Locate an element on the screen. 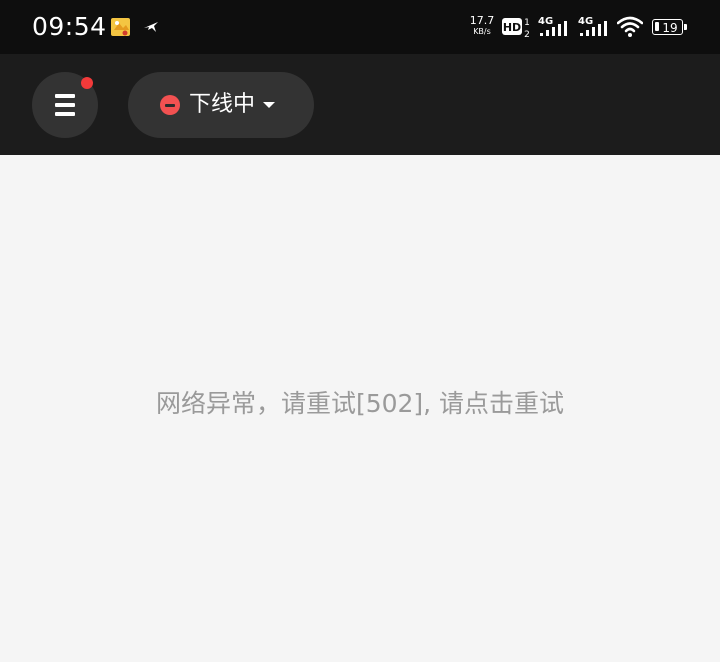 The height and width of the screenshot is (662, 720). status-time: 09:54 is located at coordinates (69, 26).